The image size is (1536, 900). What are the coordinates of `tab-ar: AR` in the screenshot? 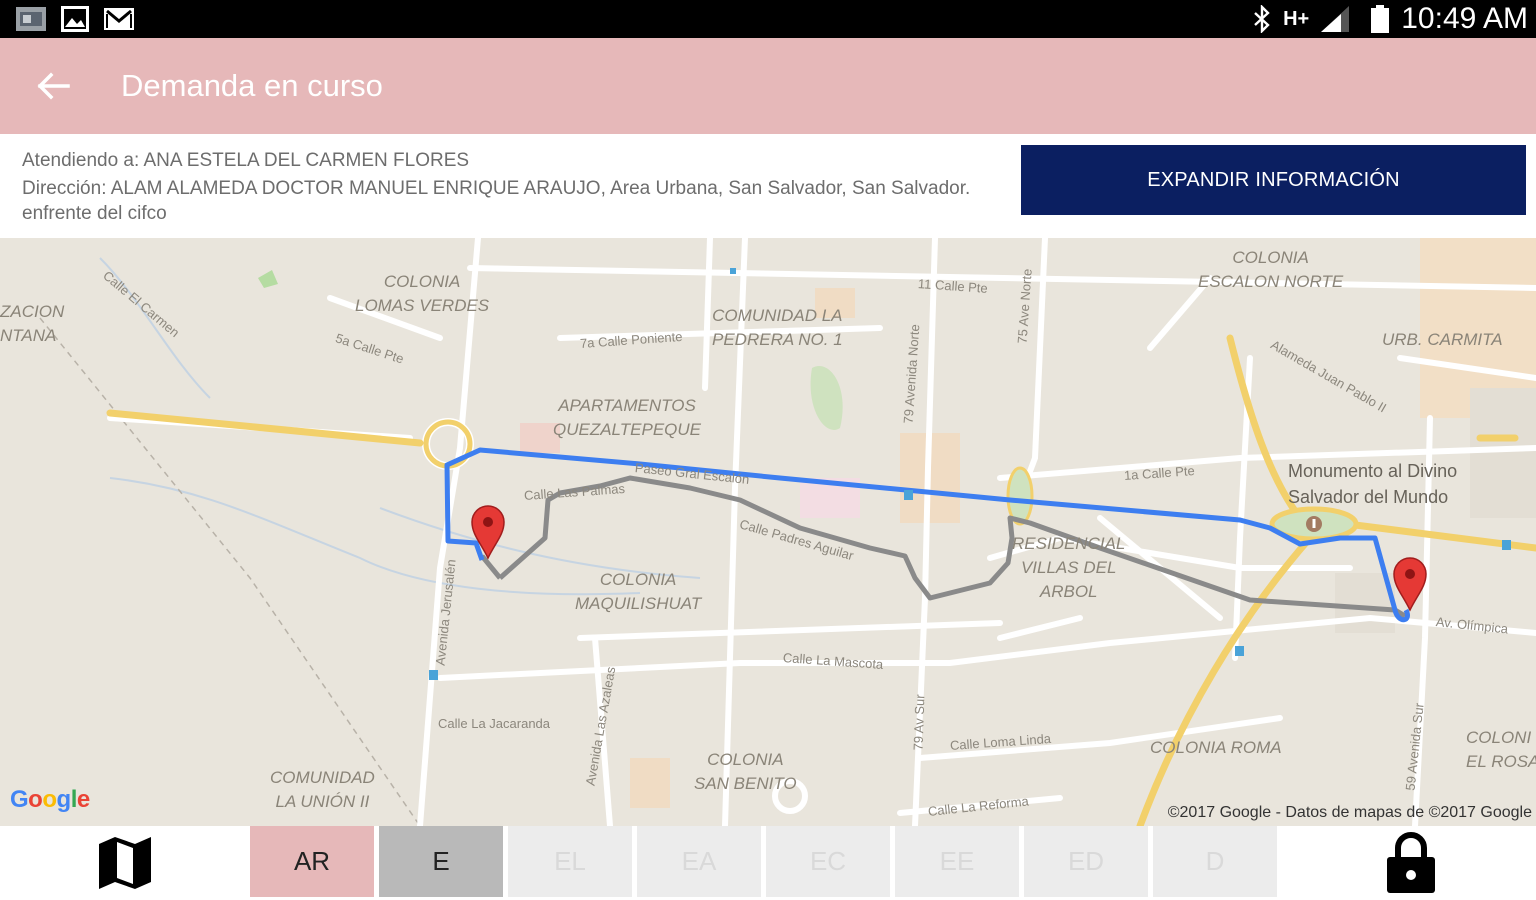 It's located at (312, 861).